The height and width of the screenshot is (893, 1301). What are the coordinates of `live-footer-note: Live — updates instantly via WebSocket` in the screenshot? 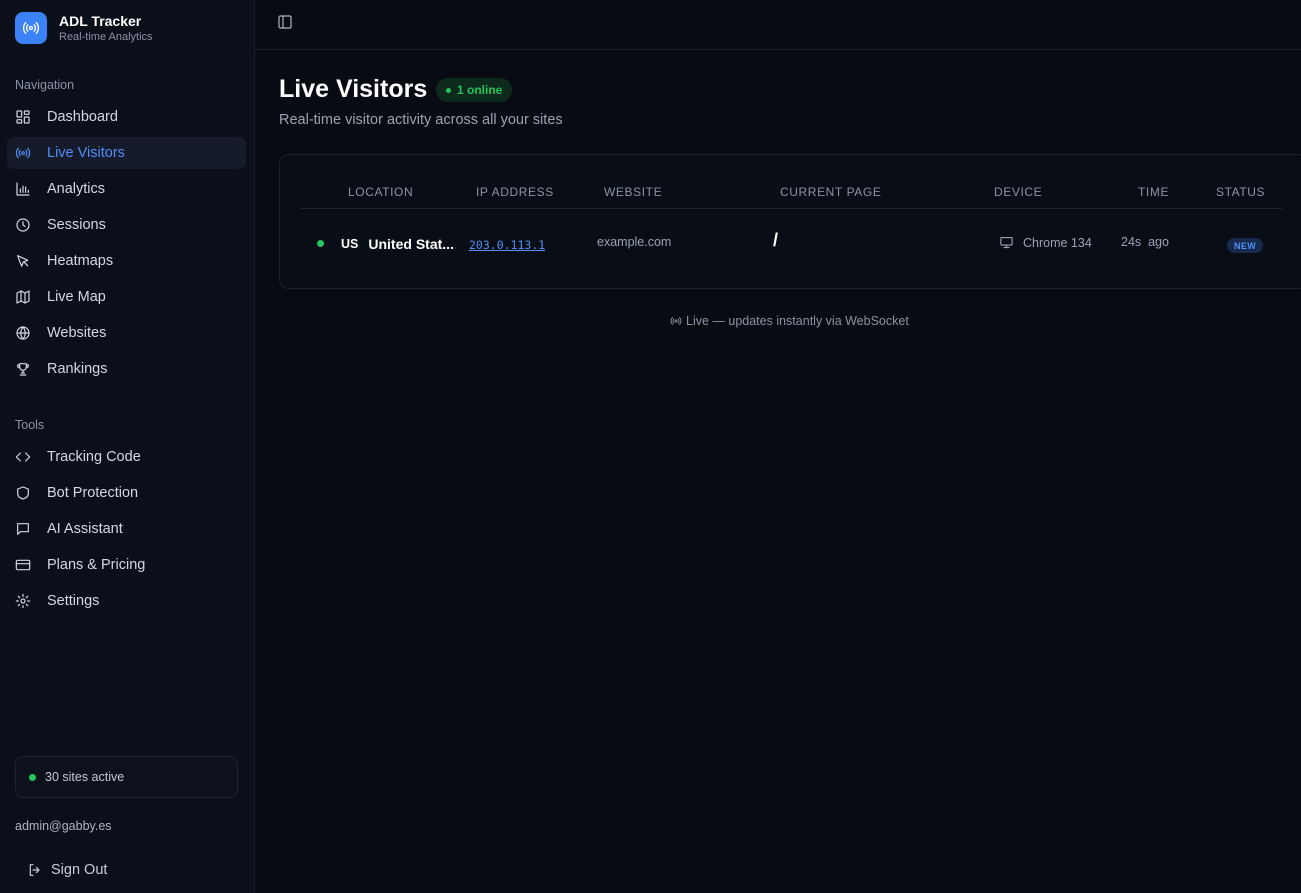 It's located at (789, 321).